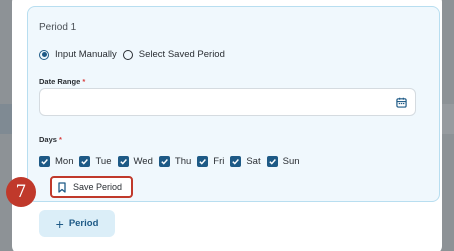  What do you see at coordinates (210, 161) in the screenshot?
I see `day-fri: Fri` at bounding box center [210, 161].